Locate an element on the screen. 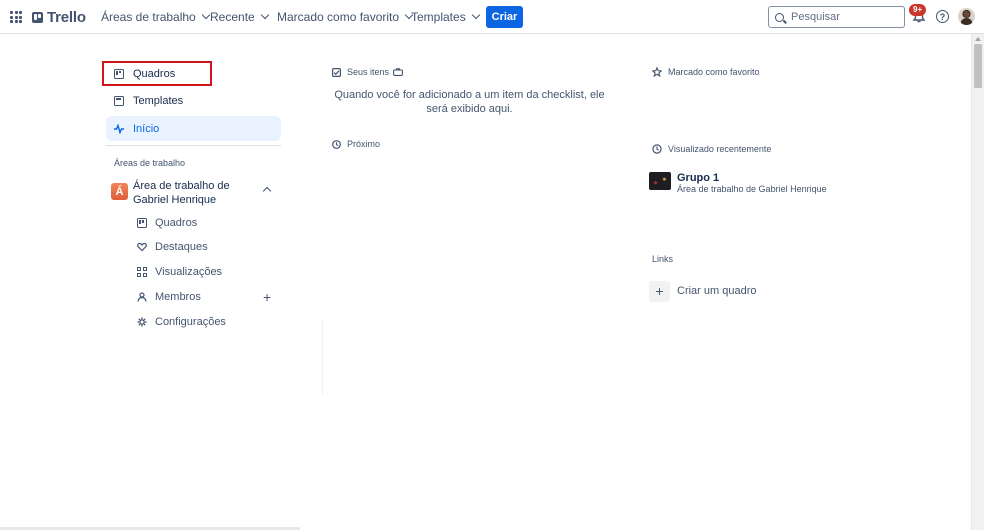 This screenshot has height=530, width=984. star-icon is located at coordinates (657, 72).